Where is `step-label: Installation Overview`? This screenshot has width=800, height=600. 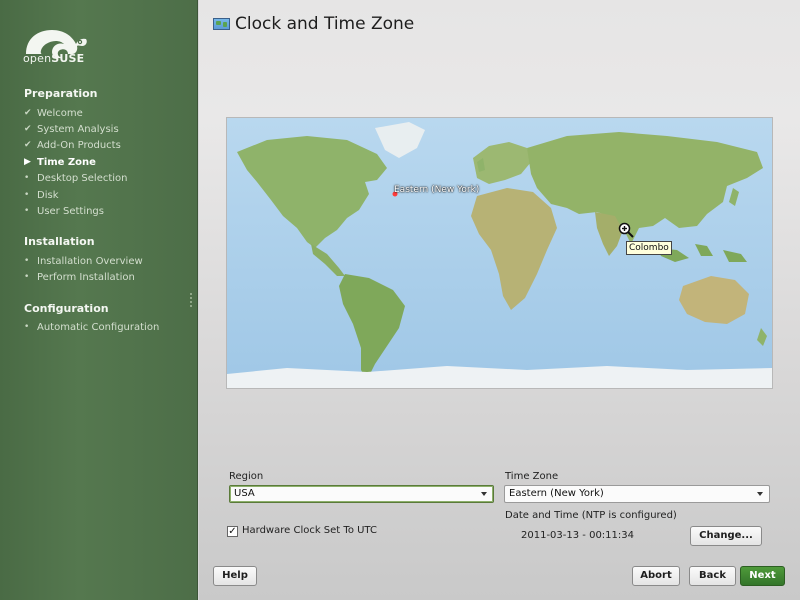
step-label: Installation Overview is located at coordinates (90, 261).